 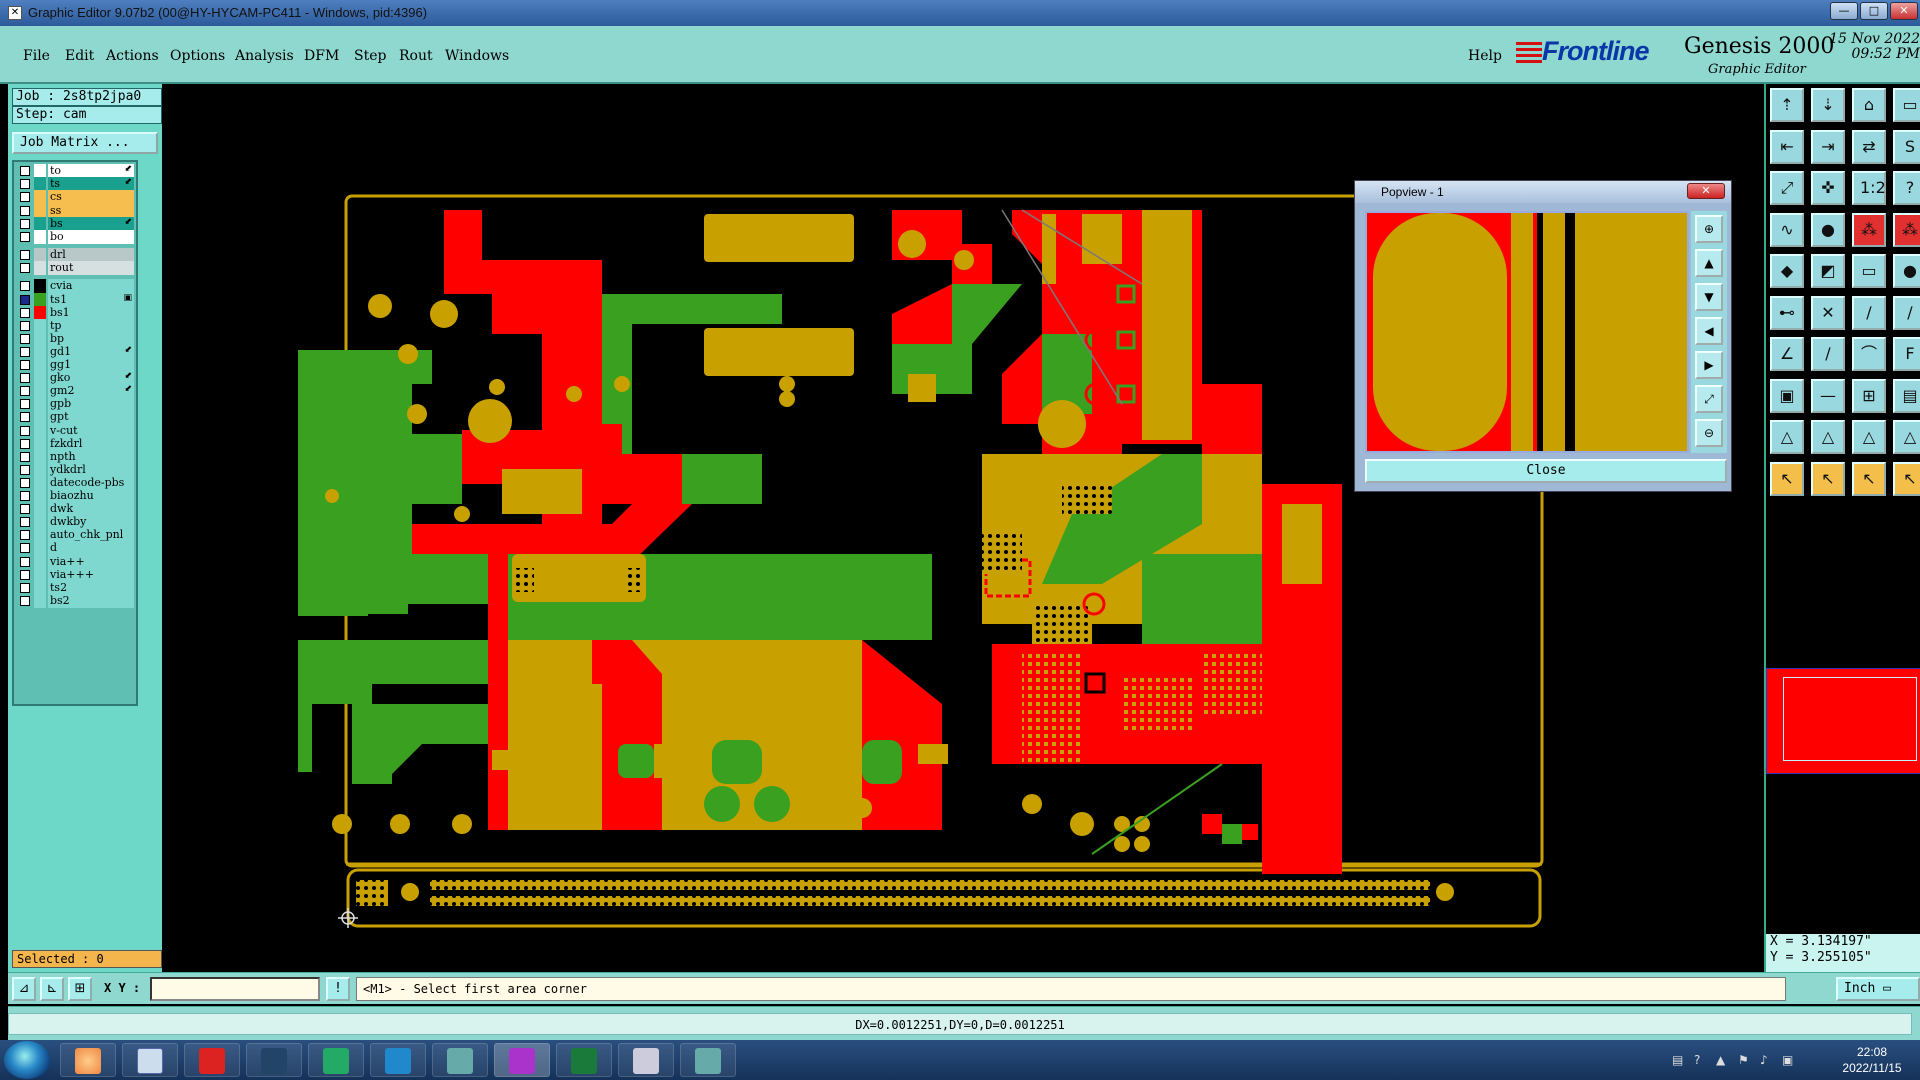 I want to click on layer-row-gpt: gpt, so click(x=77, y=417).